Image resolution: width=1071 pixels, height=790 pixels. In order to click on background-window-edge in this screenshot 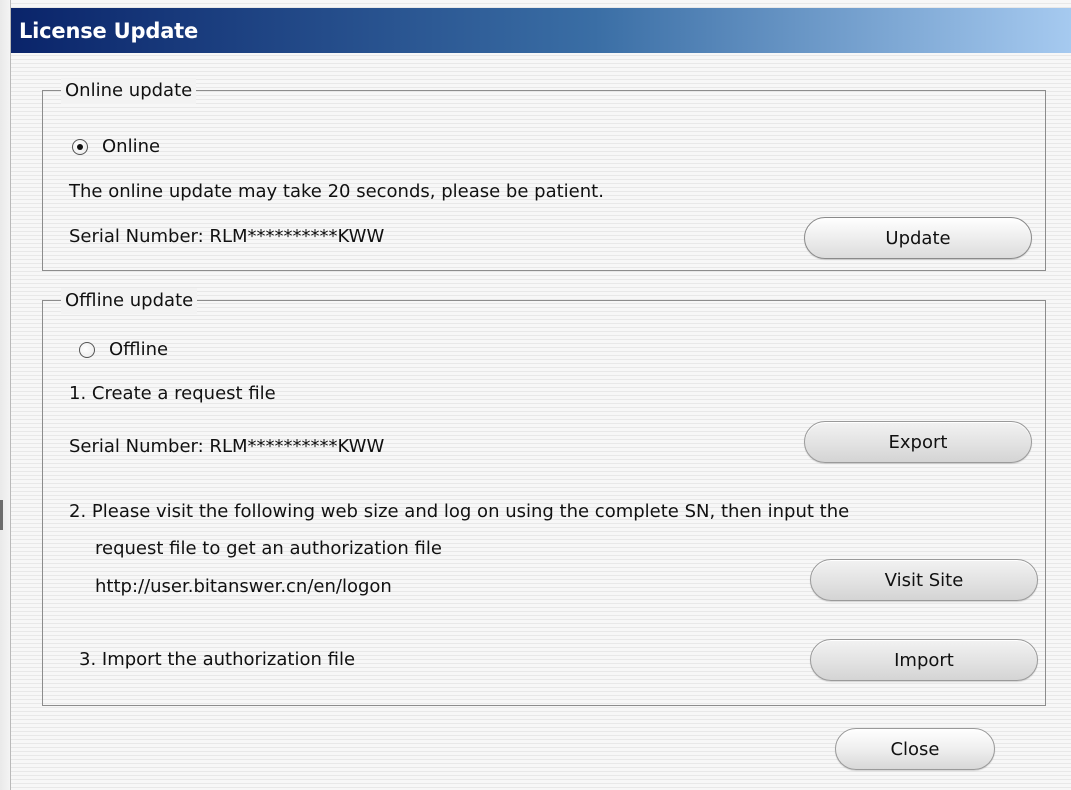, I will do `click(5, 395)`.